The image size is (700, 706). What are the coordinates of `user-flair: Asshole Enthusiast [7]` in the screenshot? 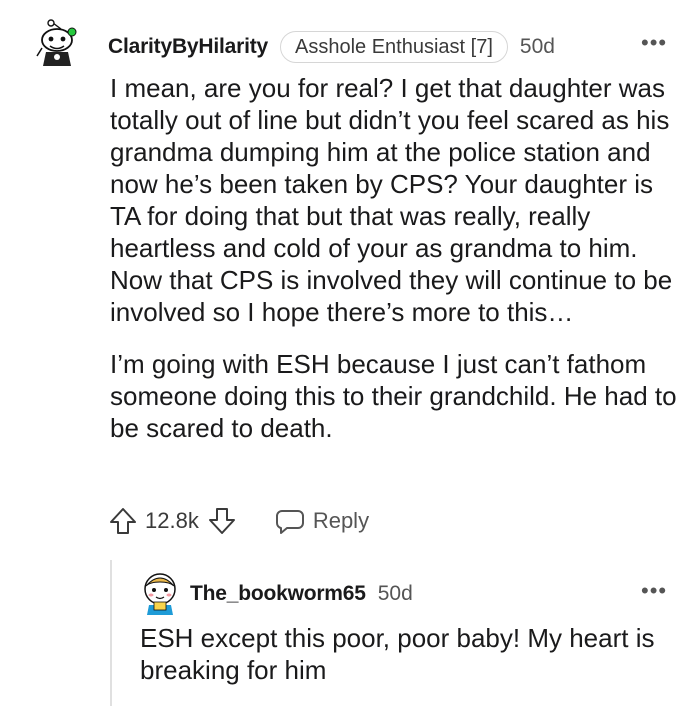 It's located at (394, 47).